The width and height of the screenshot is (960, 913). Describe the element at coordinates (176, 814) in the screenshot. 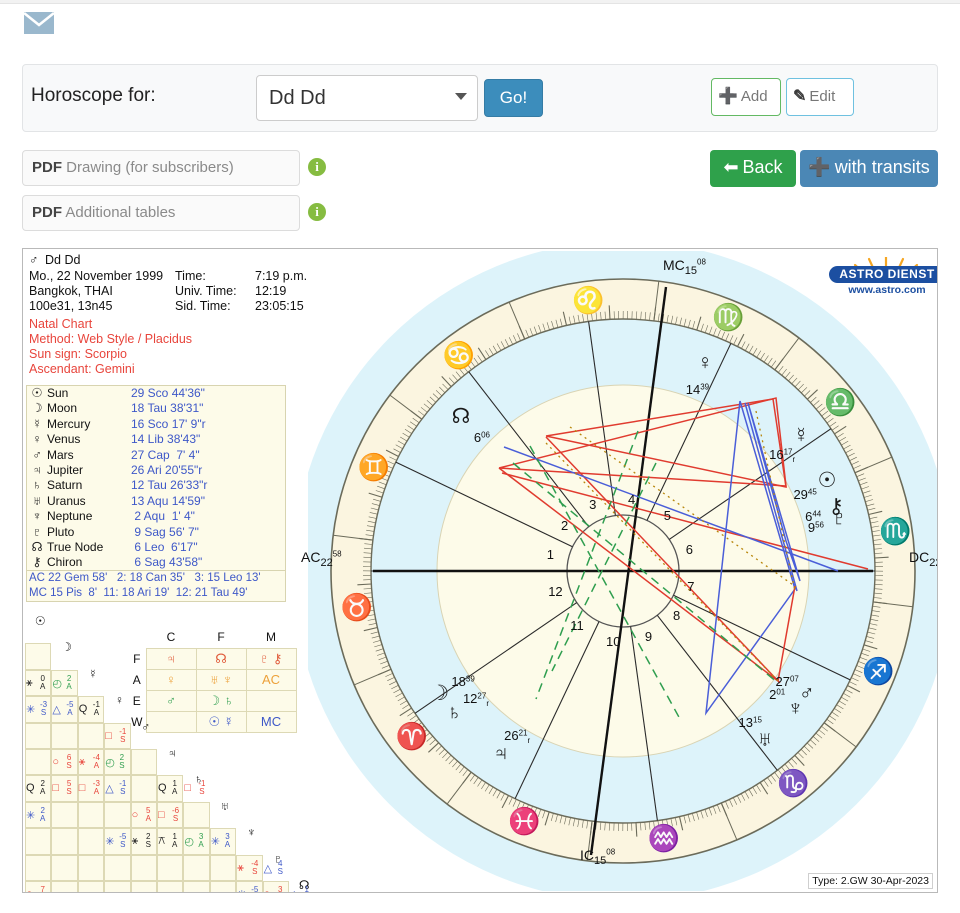

I see `aspect-orb: -6 S` at that location.